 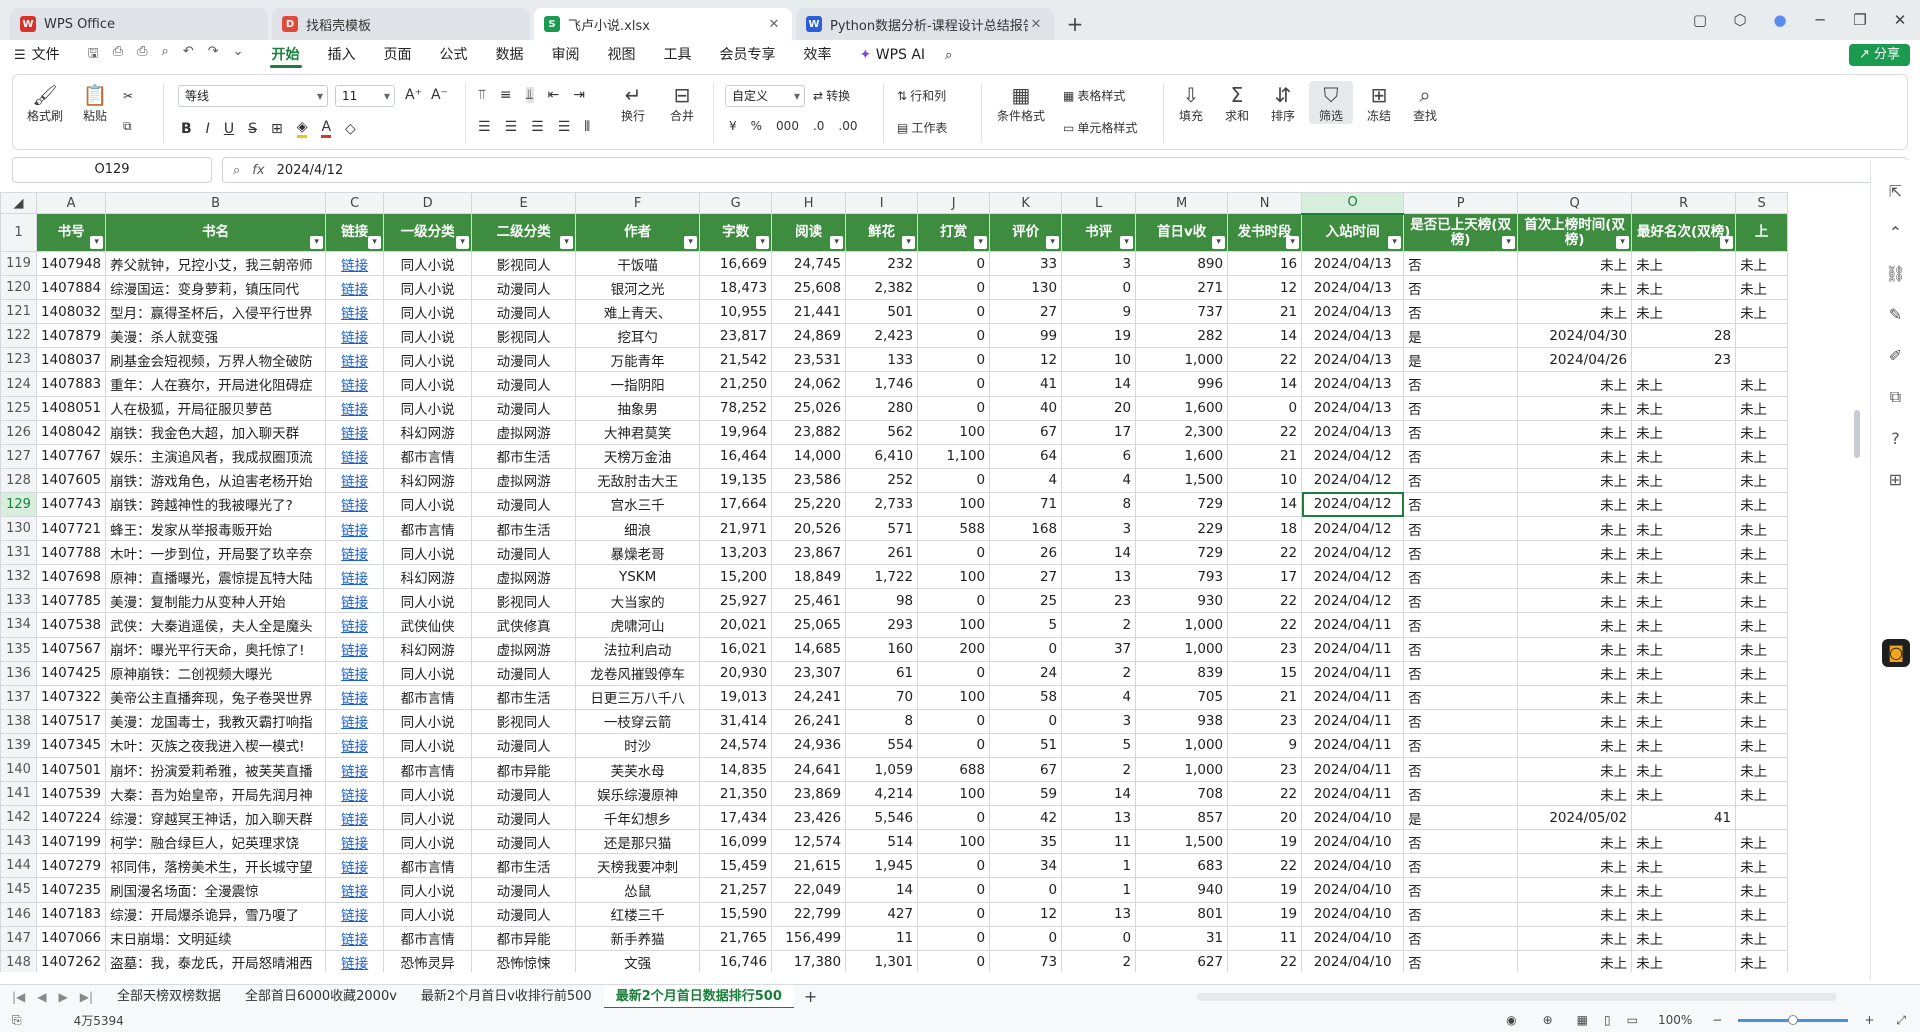 What do you see at coordinates (1026, 263) in the screenshot?
I see `cell: 33` at bounding box center [1026, 263].